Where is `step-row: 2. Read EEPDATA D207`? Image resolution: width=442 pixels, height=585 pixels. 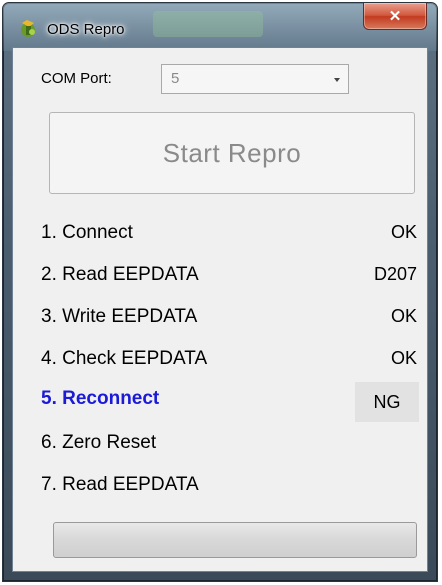
step-row: 2. Read EEPDATA D207 is located at coordinates (229, 275).